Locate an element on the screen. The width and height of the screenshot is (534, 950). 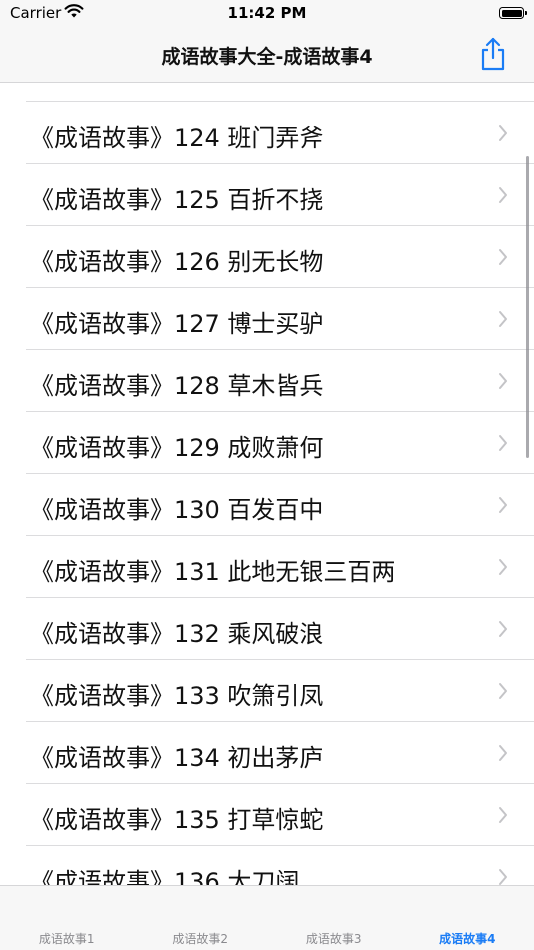
list-item-label: 《成语故事》129 成败萧何 is located at coordinates (177, 448).